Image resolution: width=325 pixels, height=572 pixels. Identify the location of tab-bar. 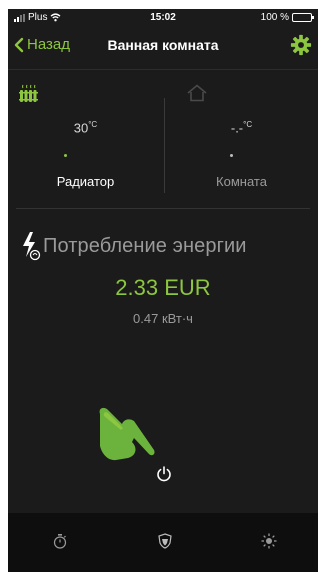
(163, 542).